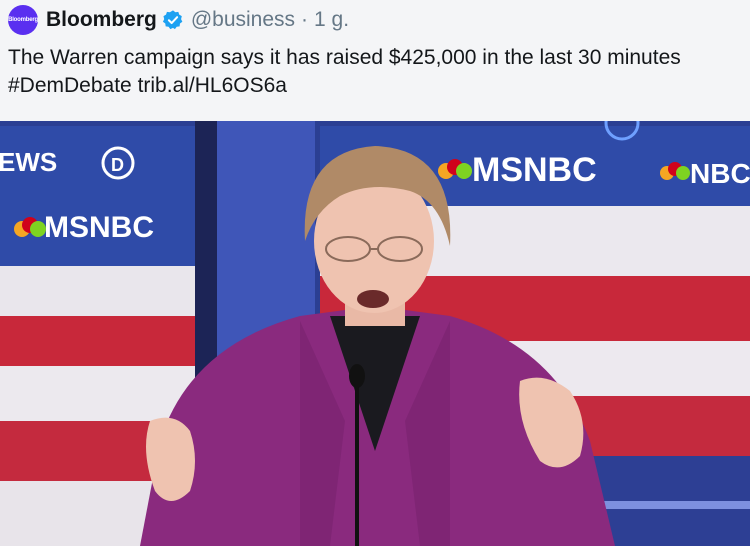  Describe the element at coordinates (117, 165) in the screenshot. I see `svg-text: D` at that location.